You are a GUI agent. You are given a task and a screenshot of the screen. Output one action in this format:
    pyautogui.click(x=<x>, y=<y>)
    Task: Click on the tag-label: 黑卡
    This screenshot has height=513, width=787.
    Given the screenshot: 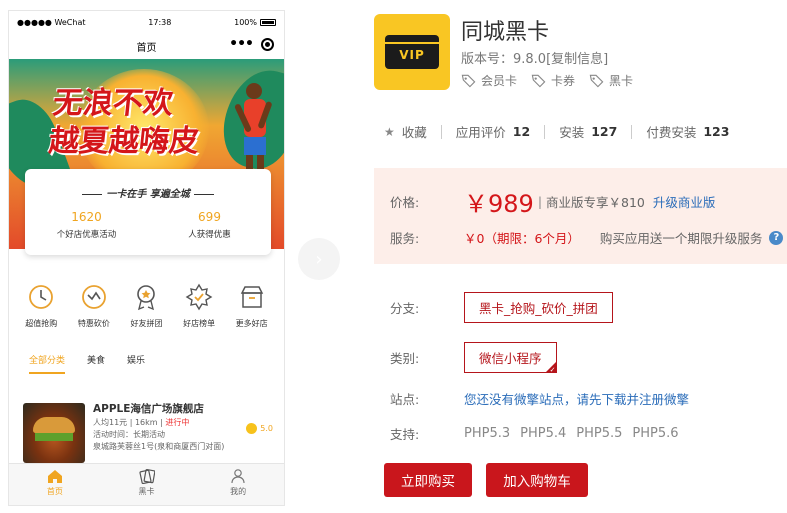 What is the action you would take?
    pyautogui.click(x=621, y=81)
    